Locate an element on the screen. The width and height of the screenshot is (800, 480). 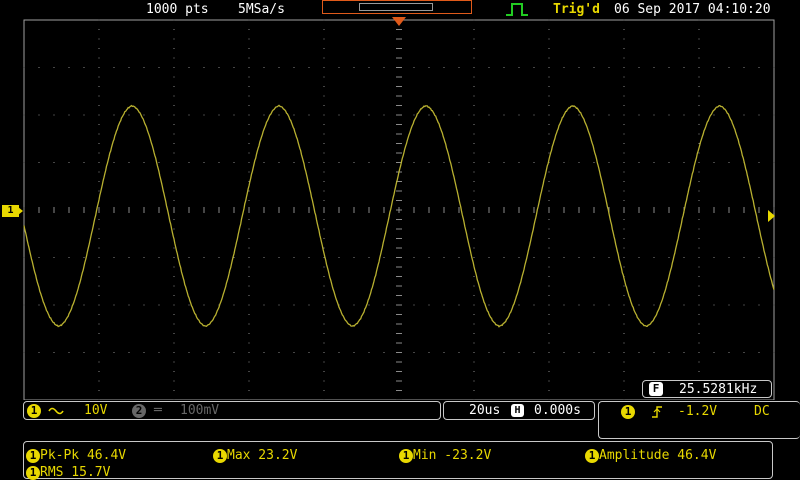
horizontal-icon: H is located at coordinates (517, 410).